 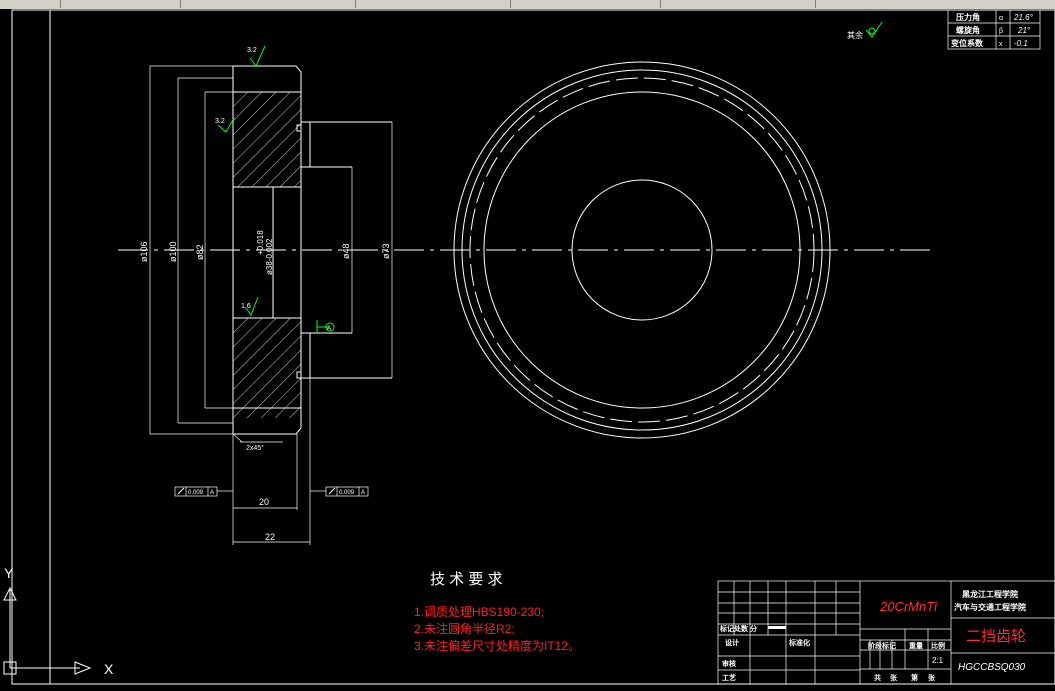 What do you see at coordinates (968, 30) in the screenshot?
I see `param-label-helix: 螺旋角` at bounding box center [968, 30].